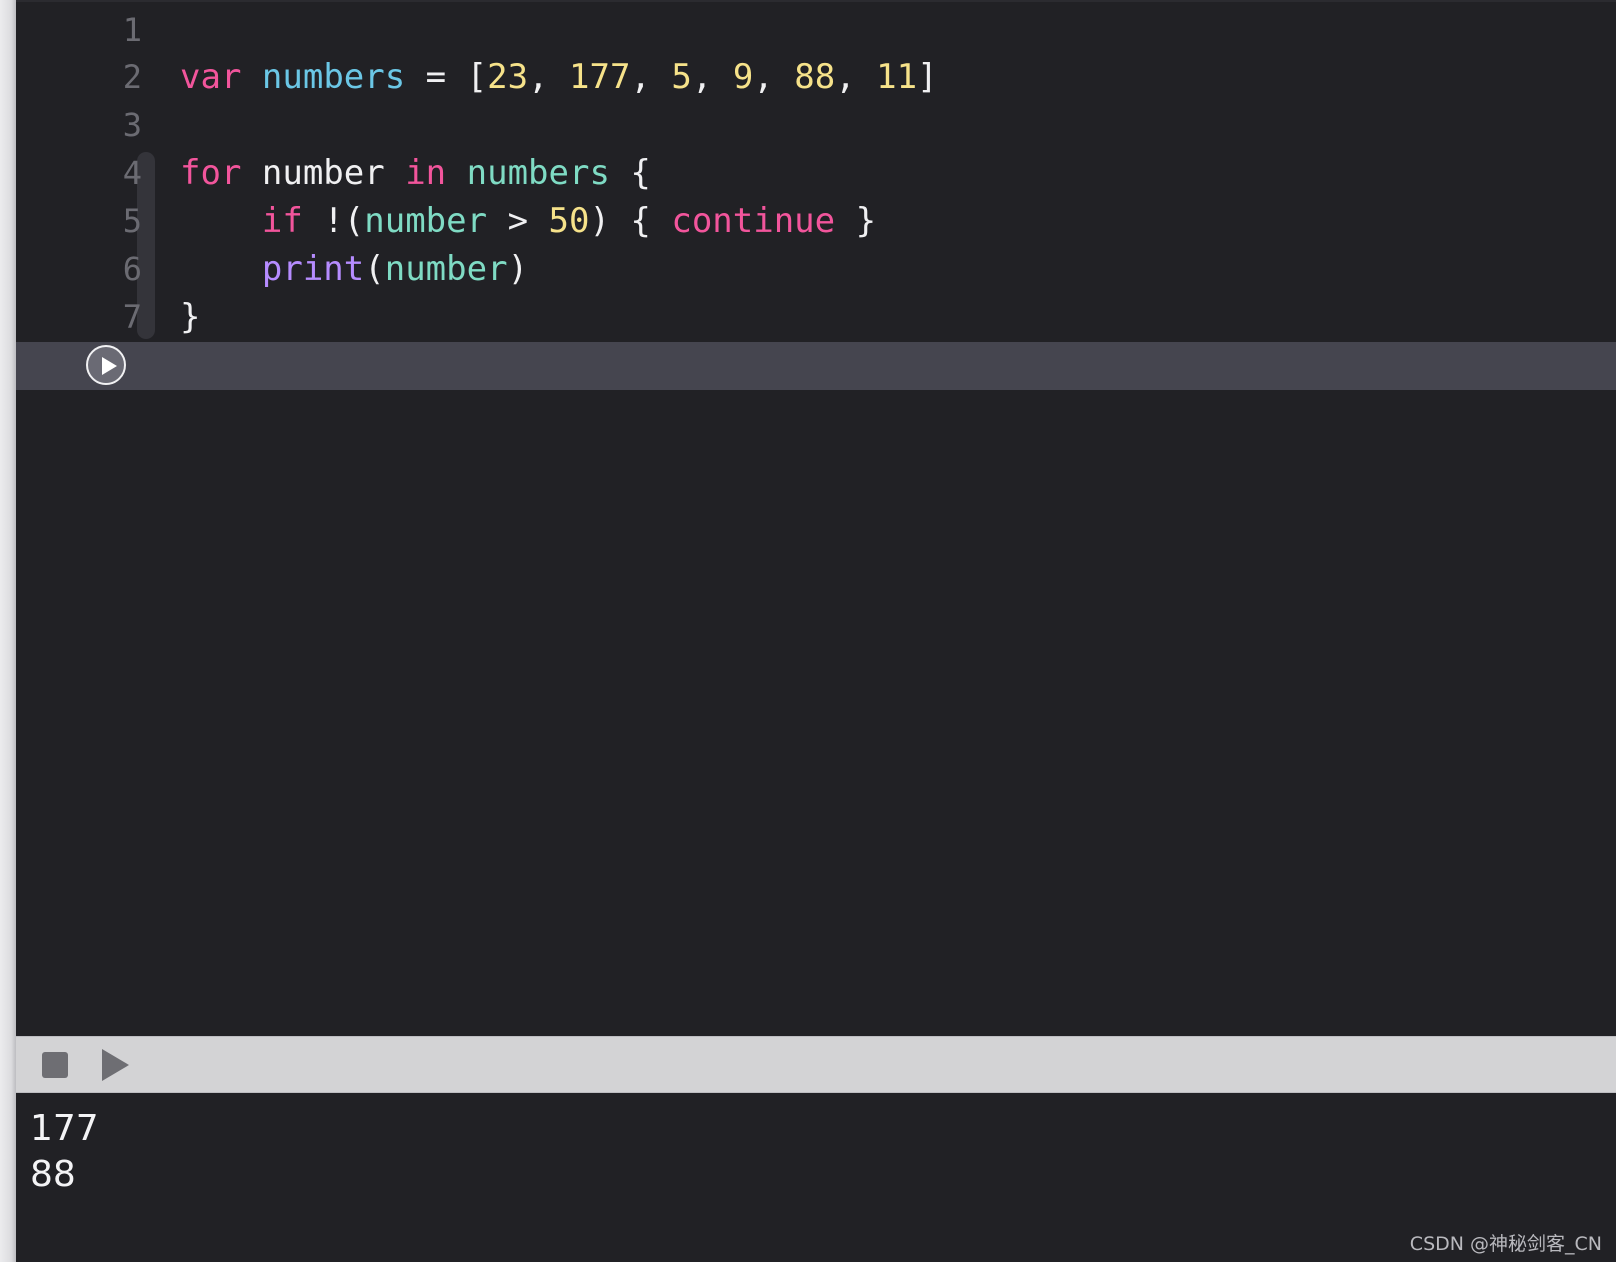  Describe the element at coordinates (897, 77) in the screenshot. I see `code-token-number: 11` at that location.